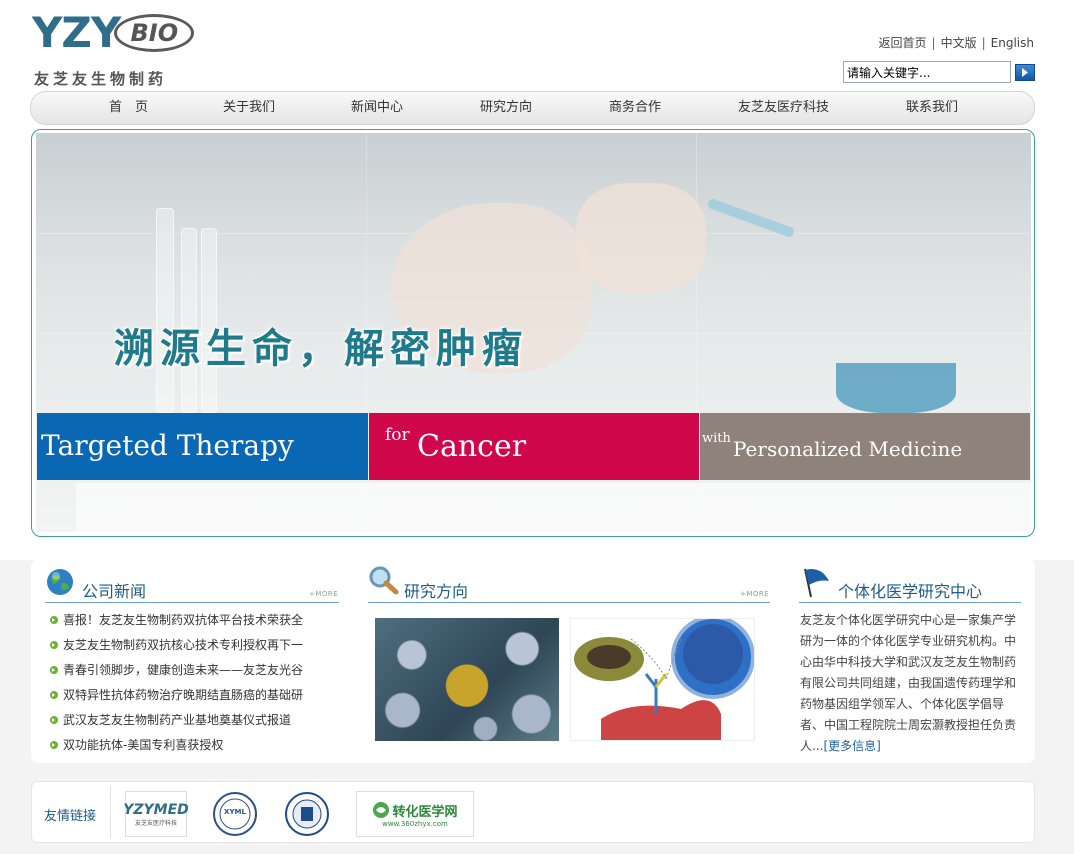 The width and height of the screenshot is (1074, 854). I want to click on university-seal-icon, so click(307, 814).